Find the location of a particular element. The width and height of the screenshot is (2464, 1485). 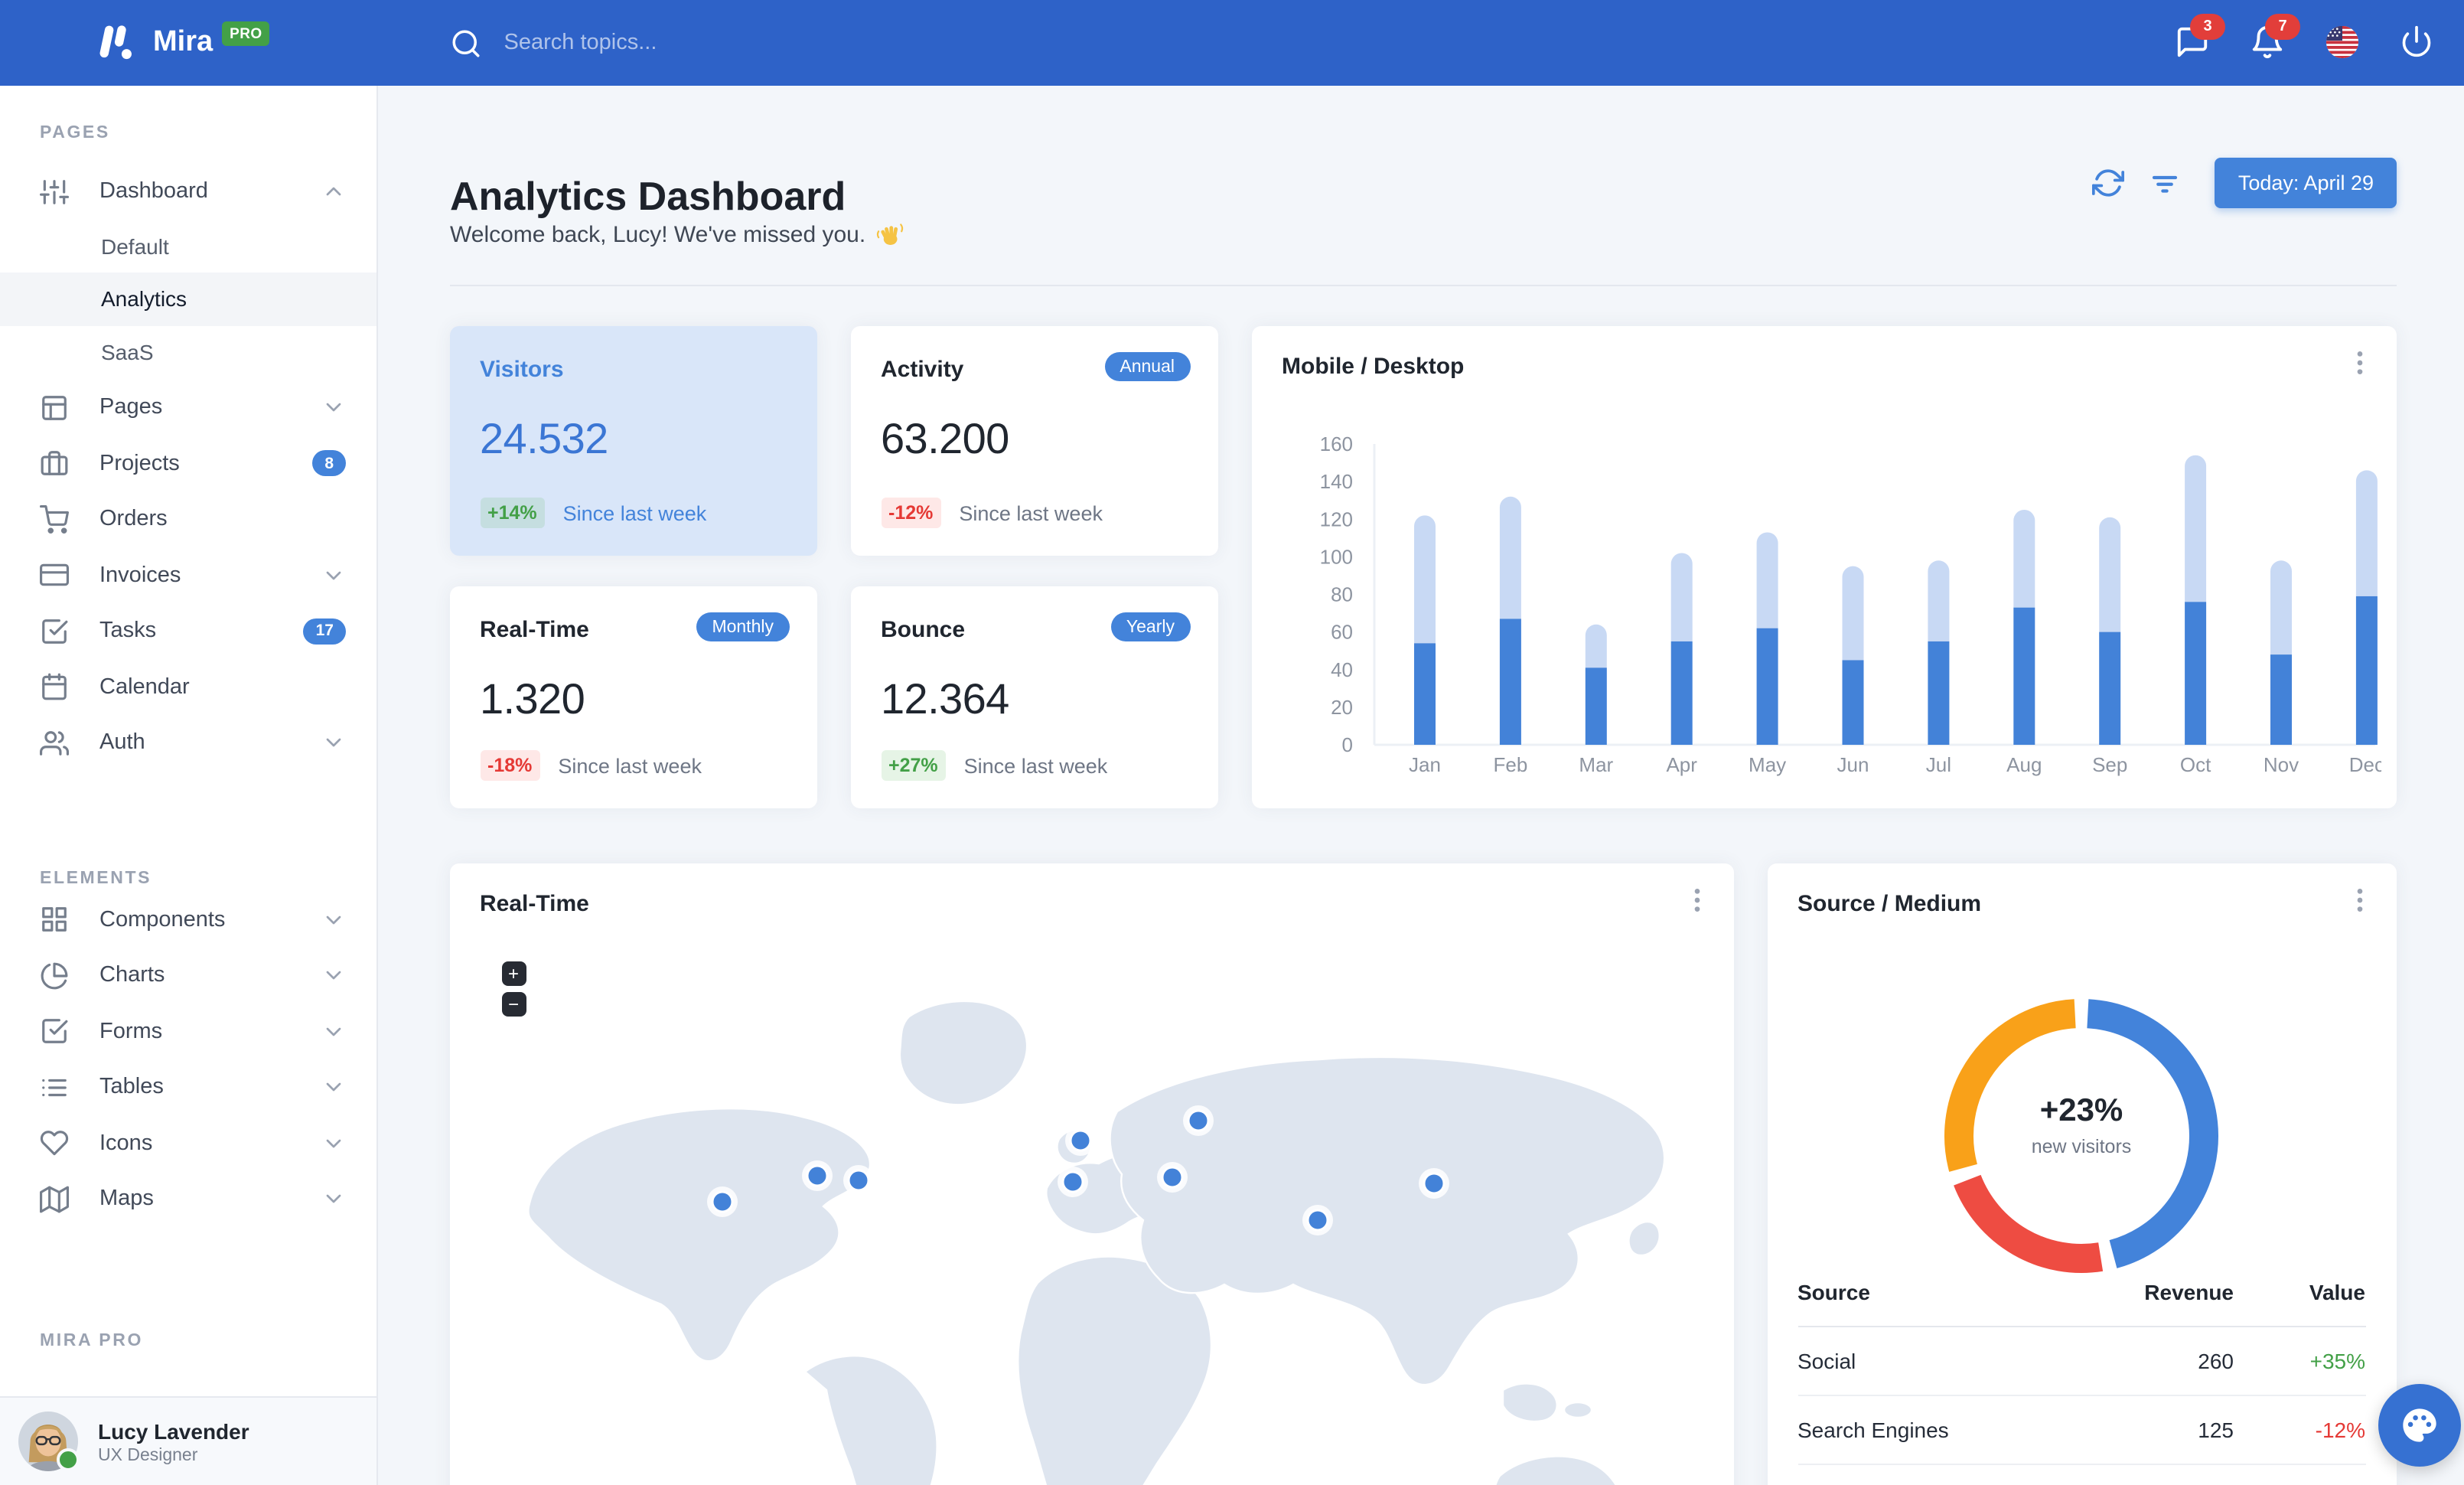

sidebar-subitem-saas: SaaS is located at coordinates (188, 351).